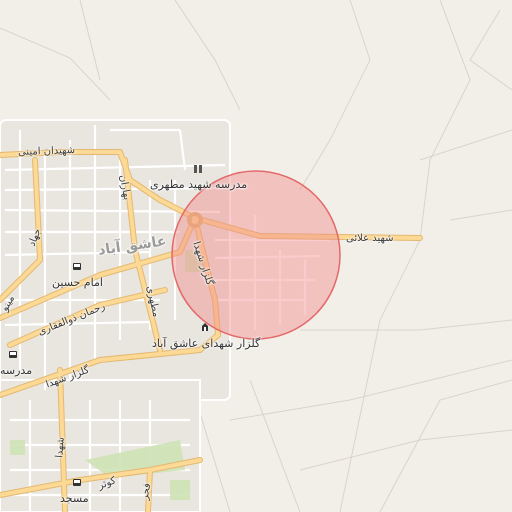 The image size is (512, 512). I want to click on poi-label-school: مدرسه, so click(16, 370).